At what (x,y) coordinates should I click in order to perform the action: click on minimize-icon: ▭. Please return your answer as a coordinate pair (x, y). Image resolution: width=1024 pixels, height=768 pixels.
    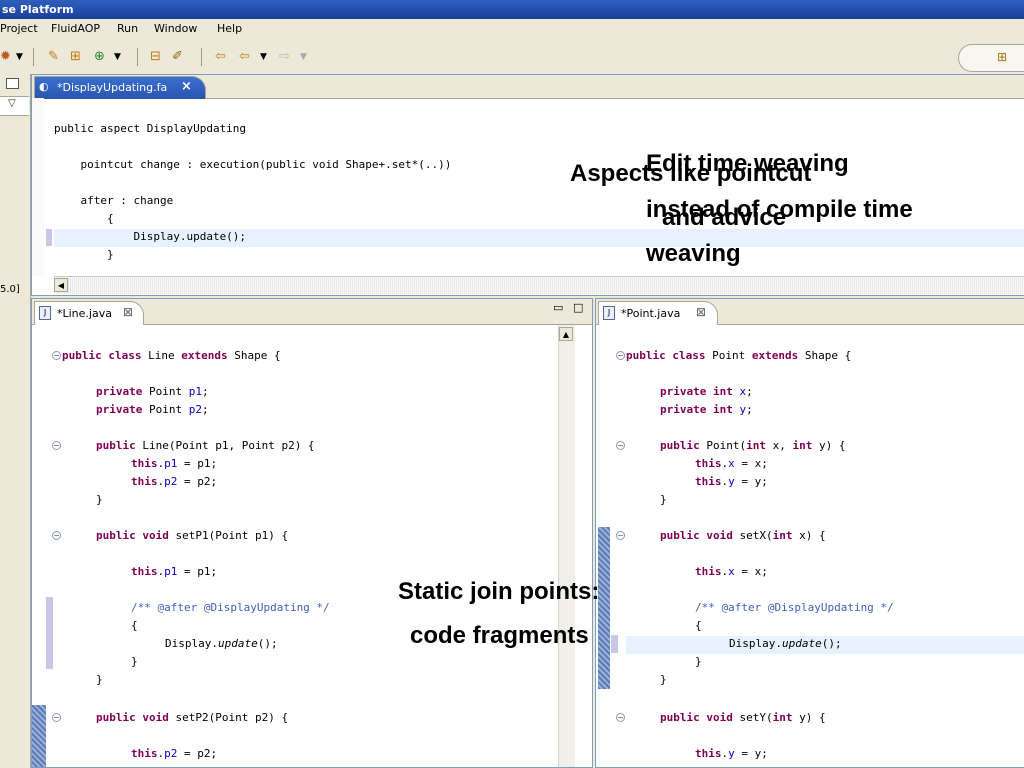
    Looking at the image, I should click on (558, 307).